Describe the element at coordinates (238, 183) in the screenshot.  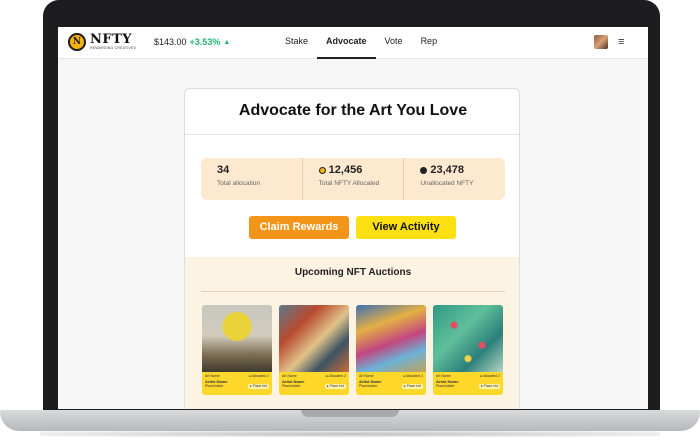
I see `stat-label: Total allocation` at that location.